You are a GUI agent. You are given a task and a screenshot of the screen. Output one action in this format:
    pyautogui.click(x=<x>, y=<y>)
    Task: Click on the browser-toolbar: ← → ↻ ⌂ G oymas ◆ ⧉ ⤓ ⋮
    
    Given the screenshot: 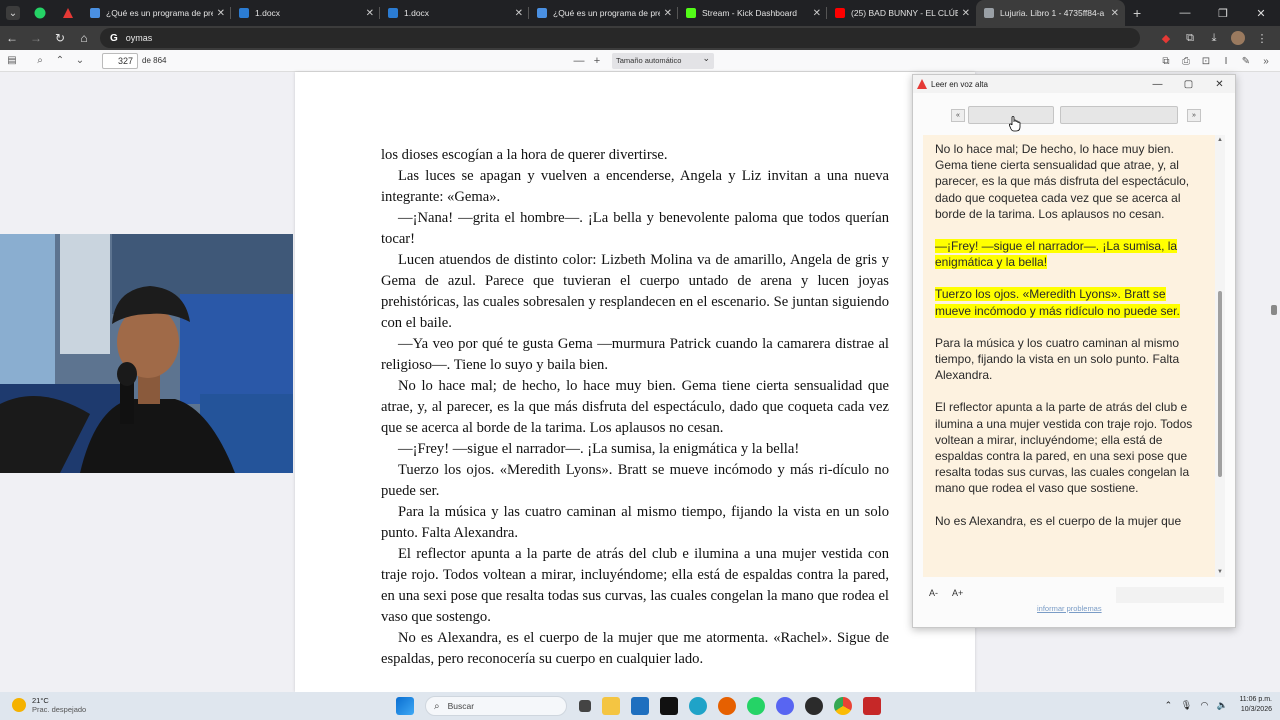 What is the action you would take?
    pyautogui.click(x=640, y=38)
    